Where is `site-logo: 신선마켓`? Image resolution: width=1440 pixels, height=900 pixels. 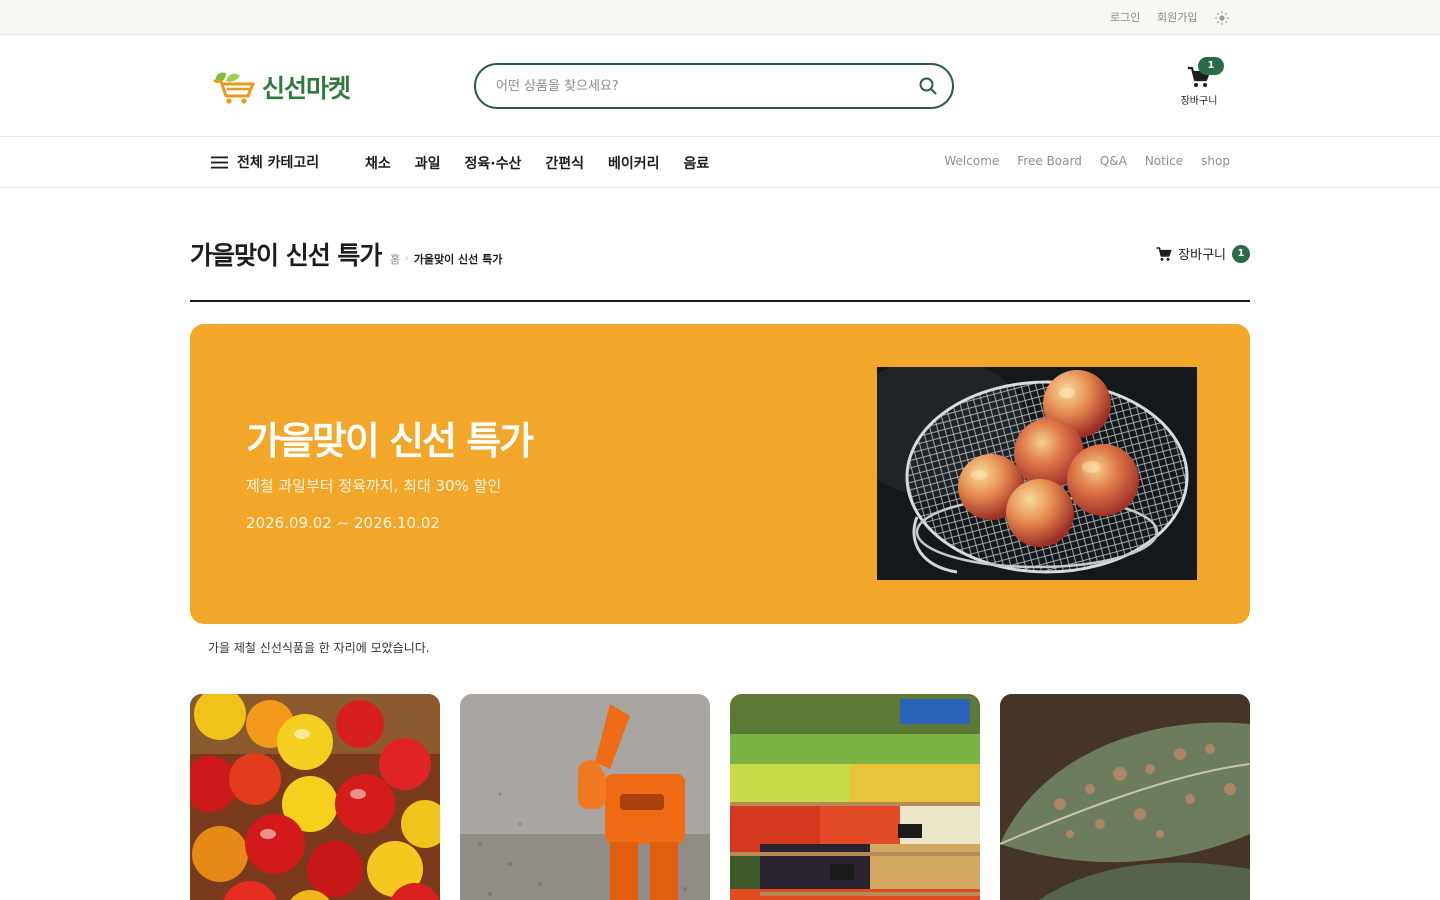
site-logo: 신선마켓 is located at coordinates (287, 86).